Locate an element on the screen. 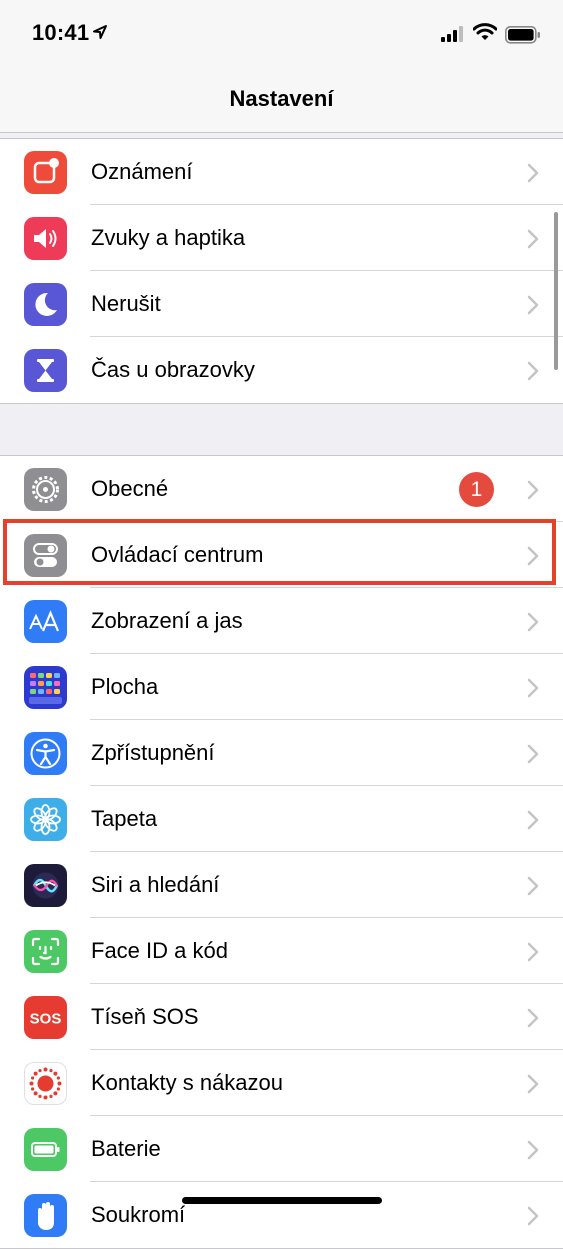  settings-row-accessibility: Zpřístupnění is located at coordinates (281, 753).